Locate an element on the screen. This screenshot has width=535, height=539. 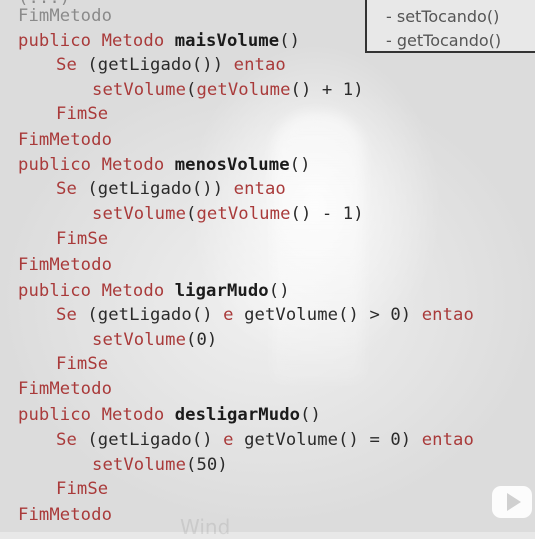
code-line-setvolume: setVolume(50) is located at coordinates (160, 465).